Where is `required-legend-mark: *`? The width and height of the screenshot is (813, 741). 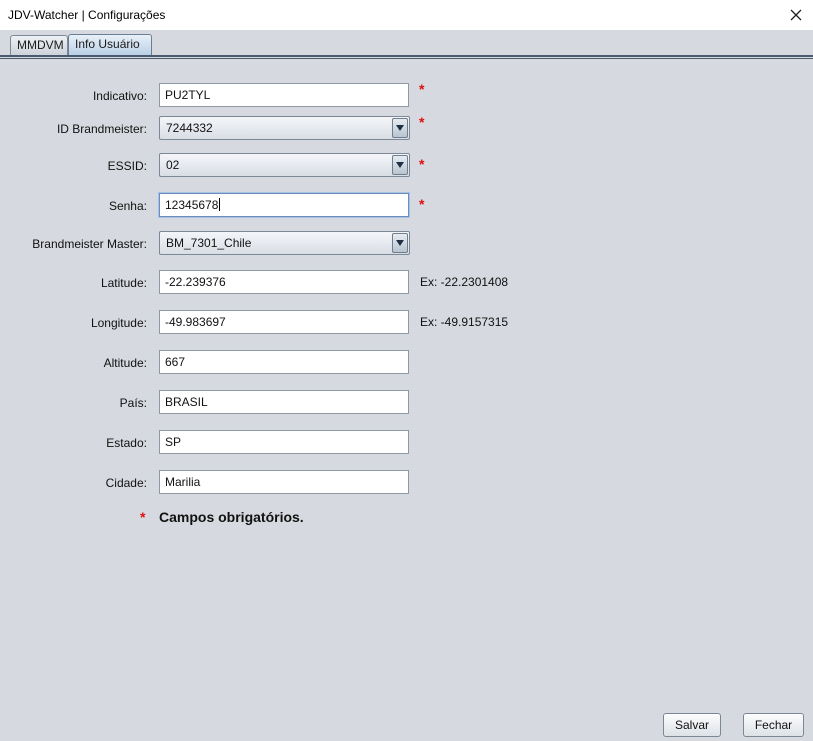 required-legend-mark: * is located at coordinates (143, 517).